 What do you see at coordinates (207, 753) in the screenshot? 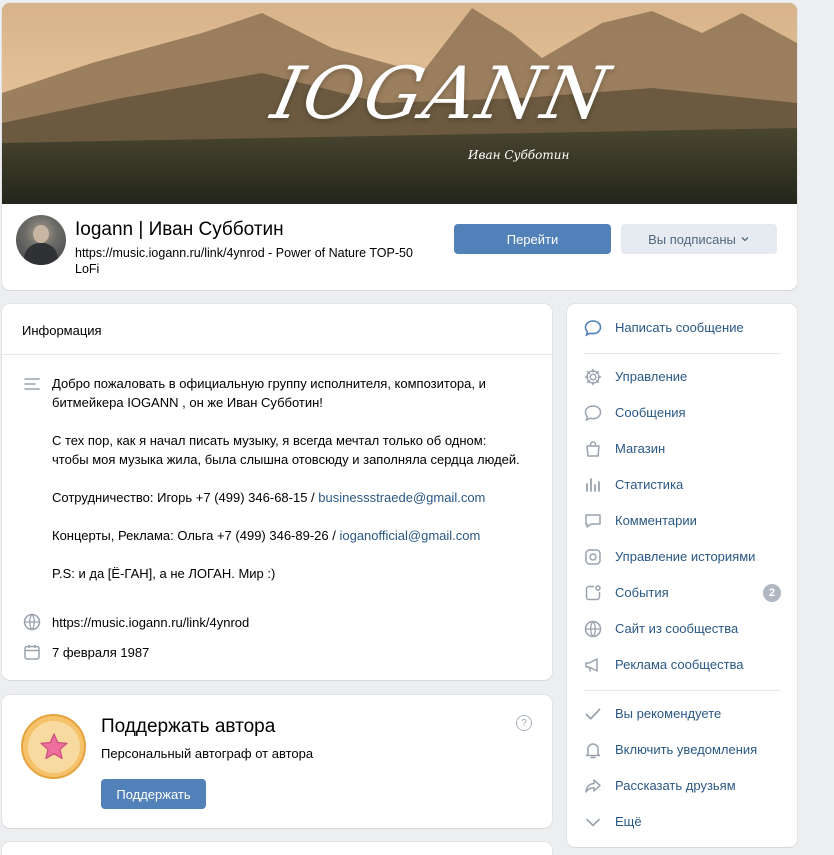
I see `support-subtitle: Персональный автограф от автора` at bounding box center [207, 753].